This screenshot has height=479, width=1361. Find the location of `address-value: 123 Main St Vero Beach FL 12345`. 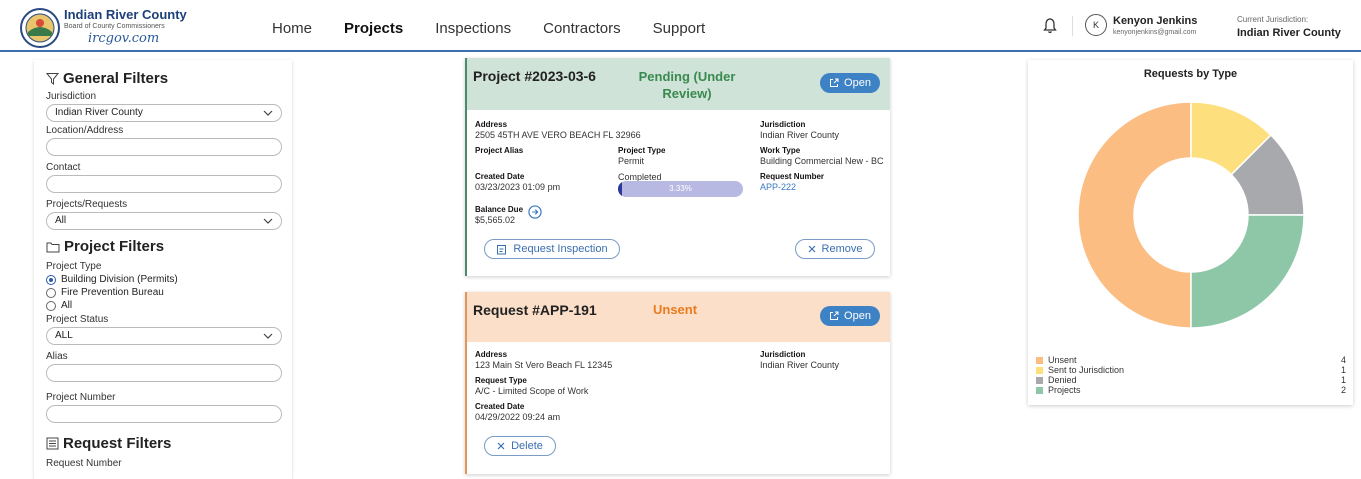

address-value: 123 Main St Vero Beach FL 12345 is located at coordinates (544, 365).